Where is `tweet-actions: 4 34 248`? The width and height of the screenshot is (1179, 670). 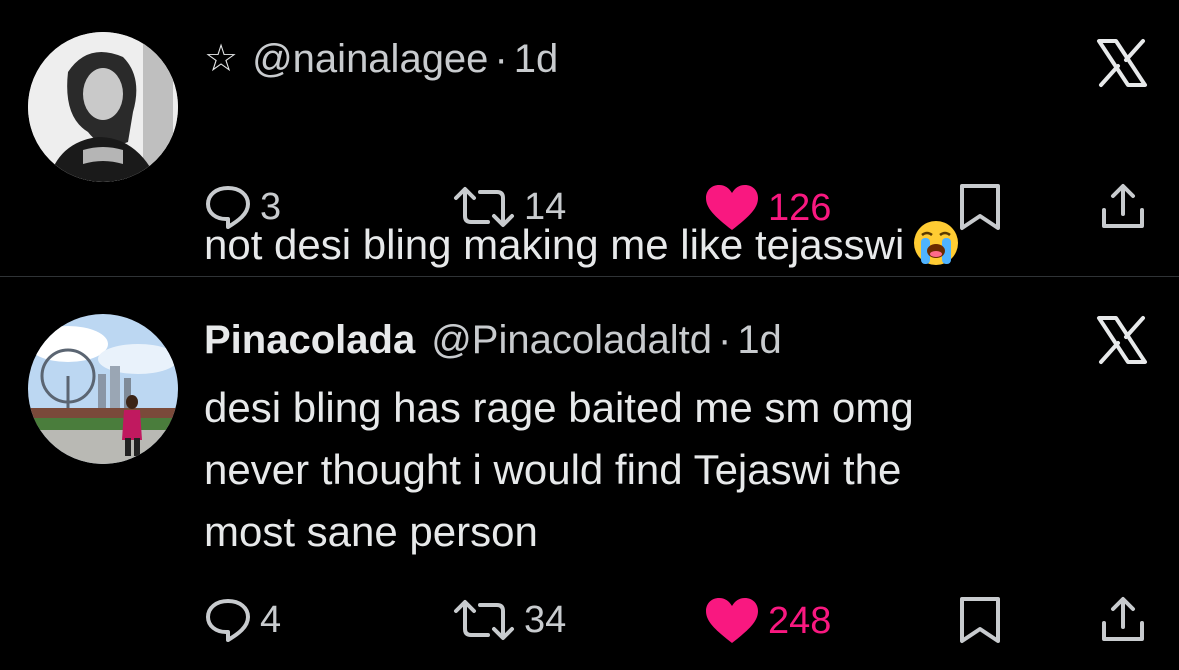
tweet-actions: 4 34 248 is located at coordinates (589, 621).